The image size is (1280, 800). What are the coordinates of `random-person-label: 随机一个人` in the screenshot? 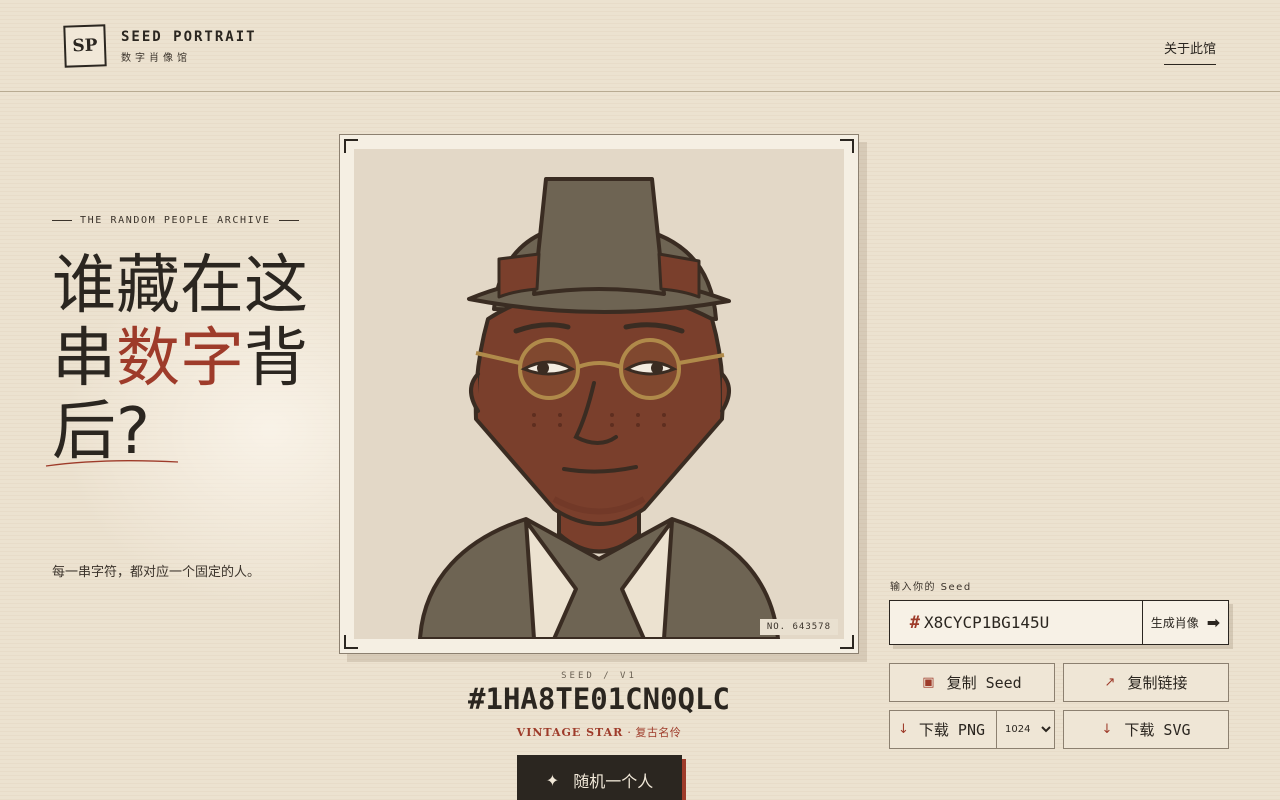 It's located at (613, 781).